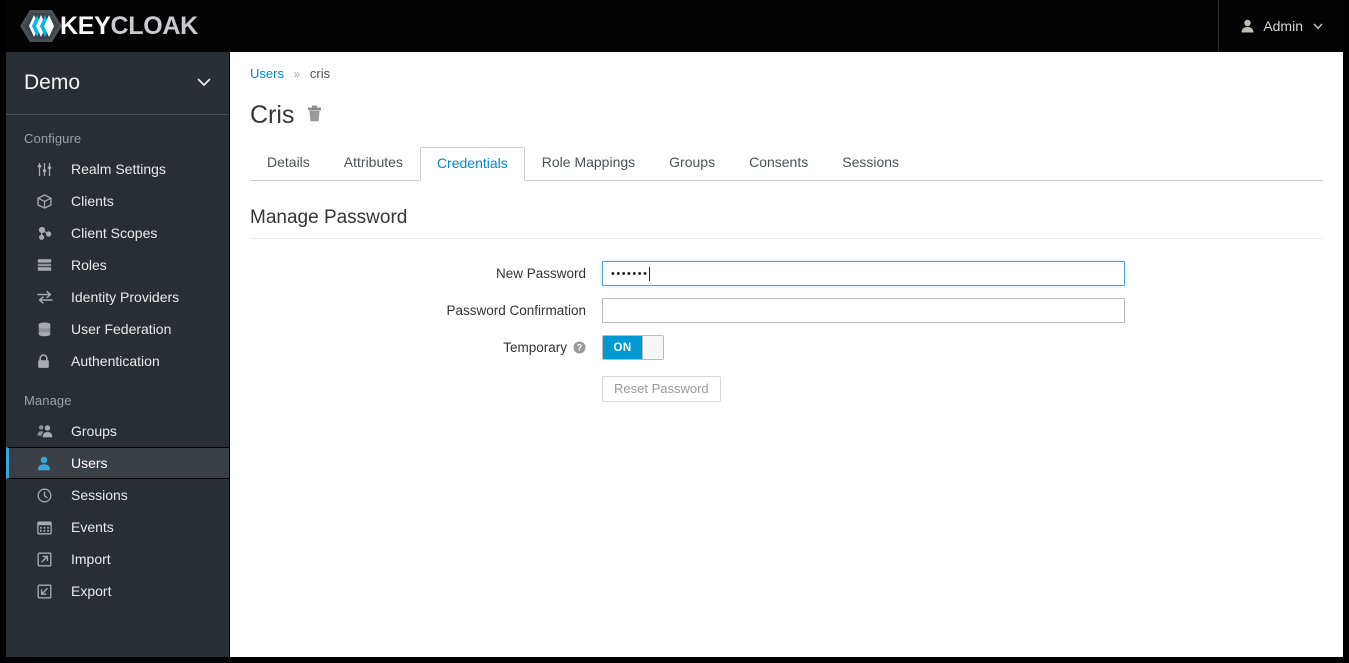 This screenshot has width=1349, height=663. I want to click on realm-name: Demo, so click(52, 82).